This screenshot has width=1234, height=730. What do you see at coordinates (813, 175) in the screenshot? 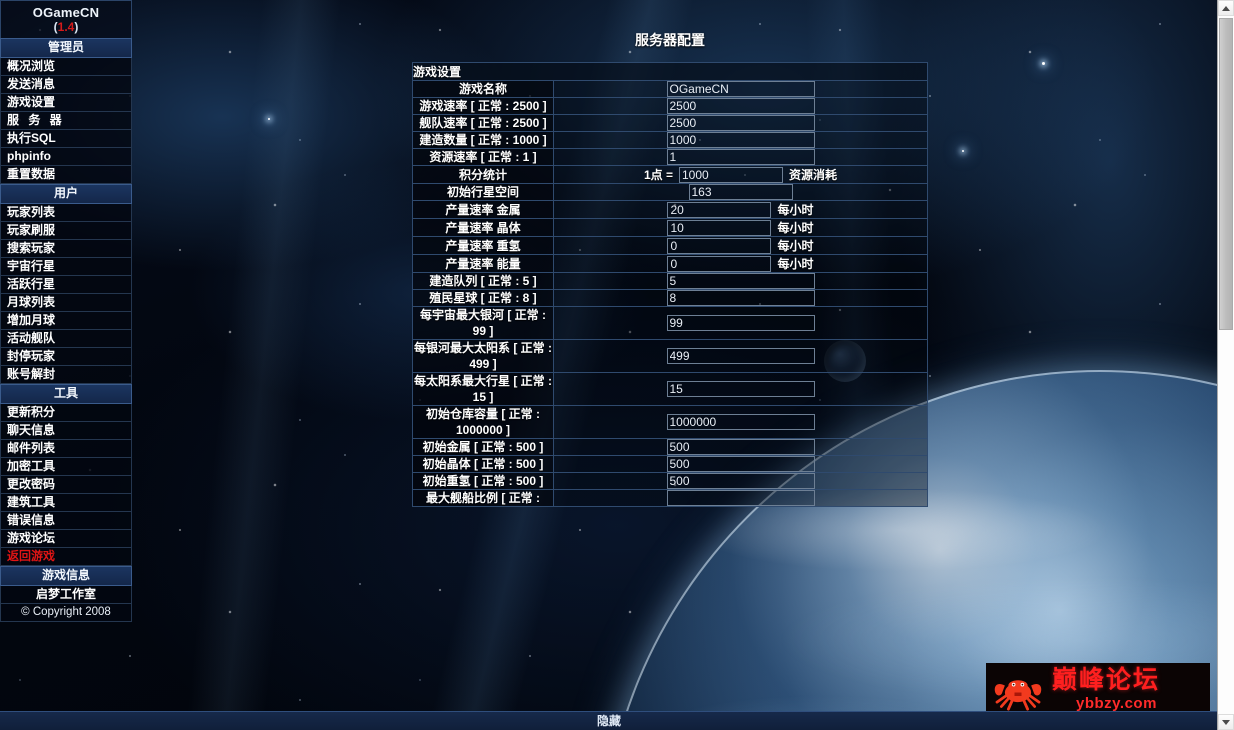
I see `config-row-unit: 资源消耗` at bounding box center [813, 175].